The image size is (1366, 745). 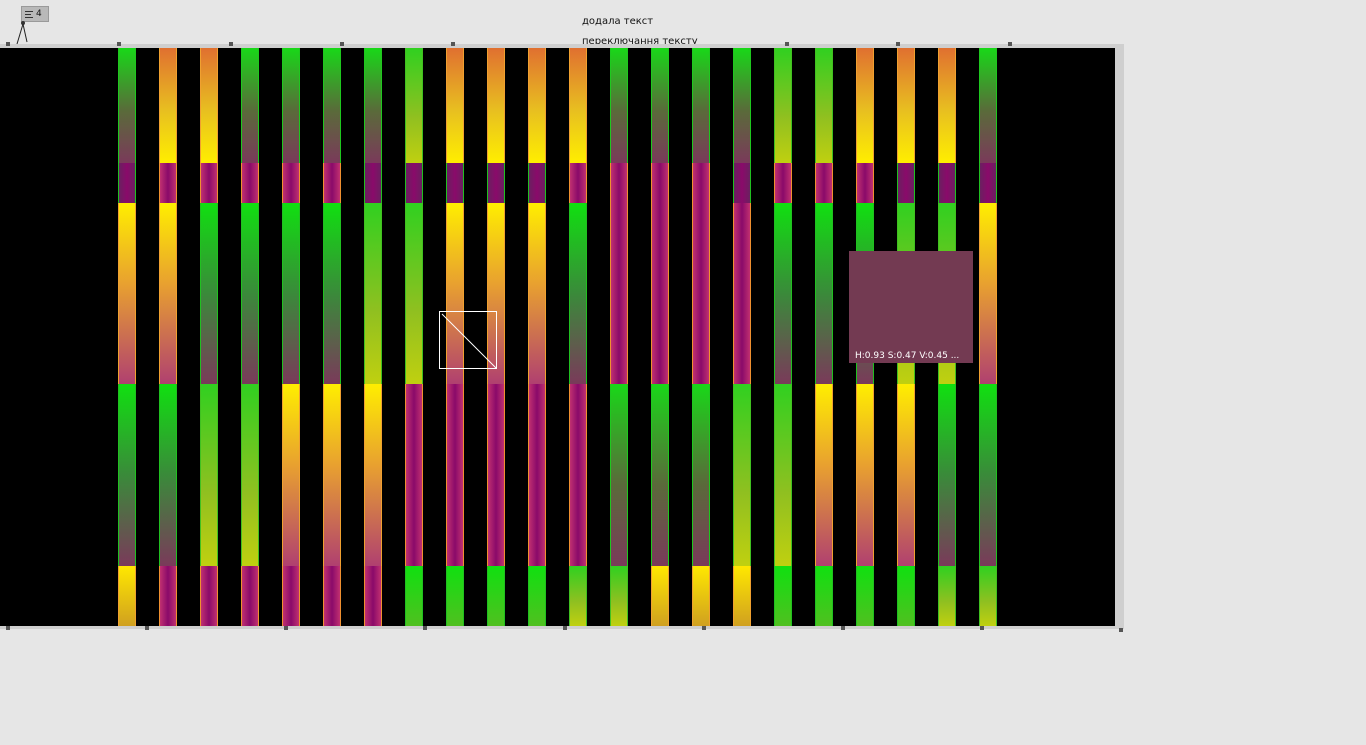 I want to click on anchor-pin-icon, so click(x=22, y=33).